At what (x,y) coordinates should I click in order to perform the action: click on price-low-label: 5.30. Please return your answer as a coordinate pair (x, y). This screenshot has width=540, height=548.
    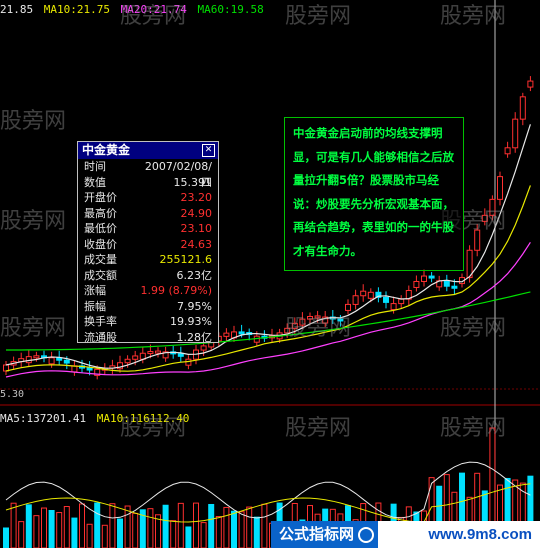
    Looking at the image, I should click on (12, 394).